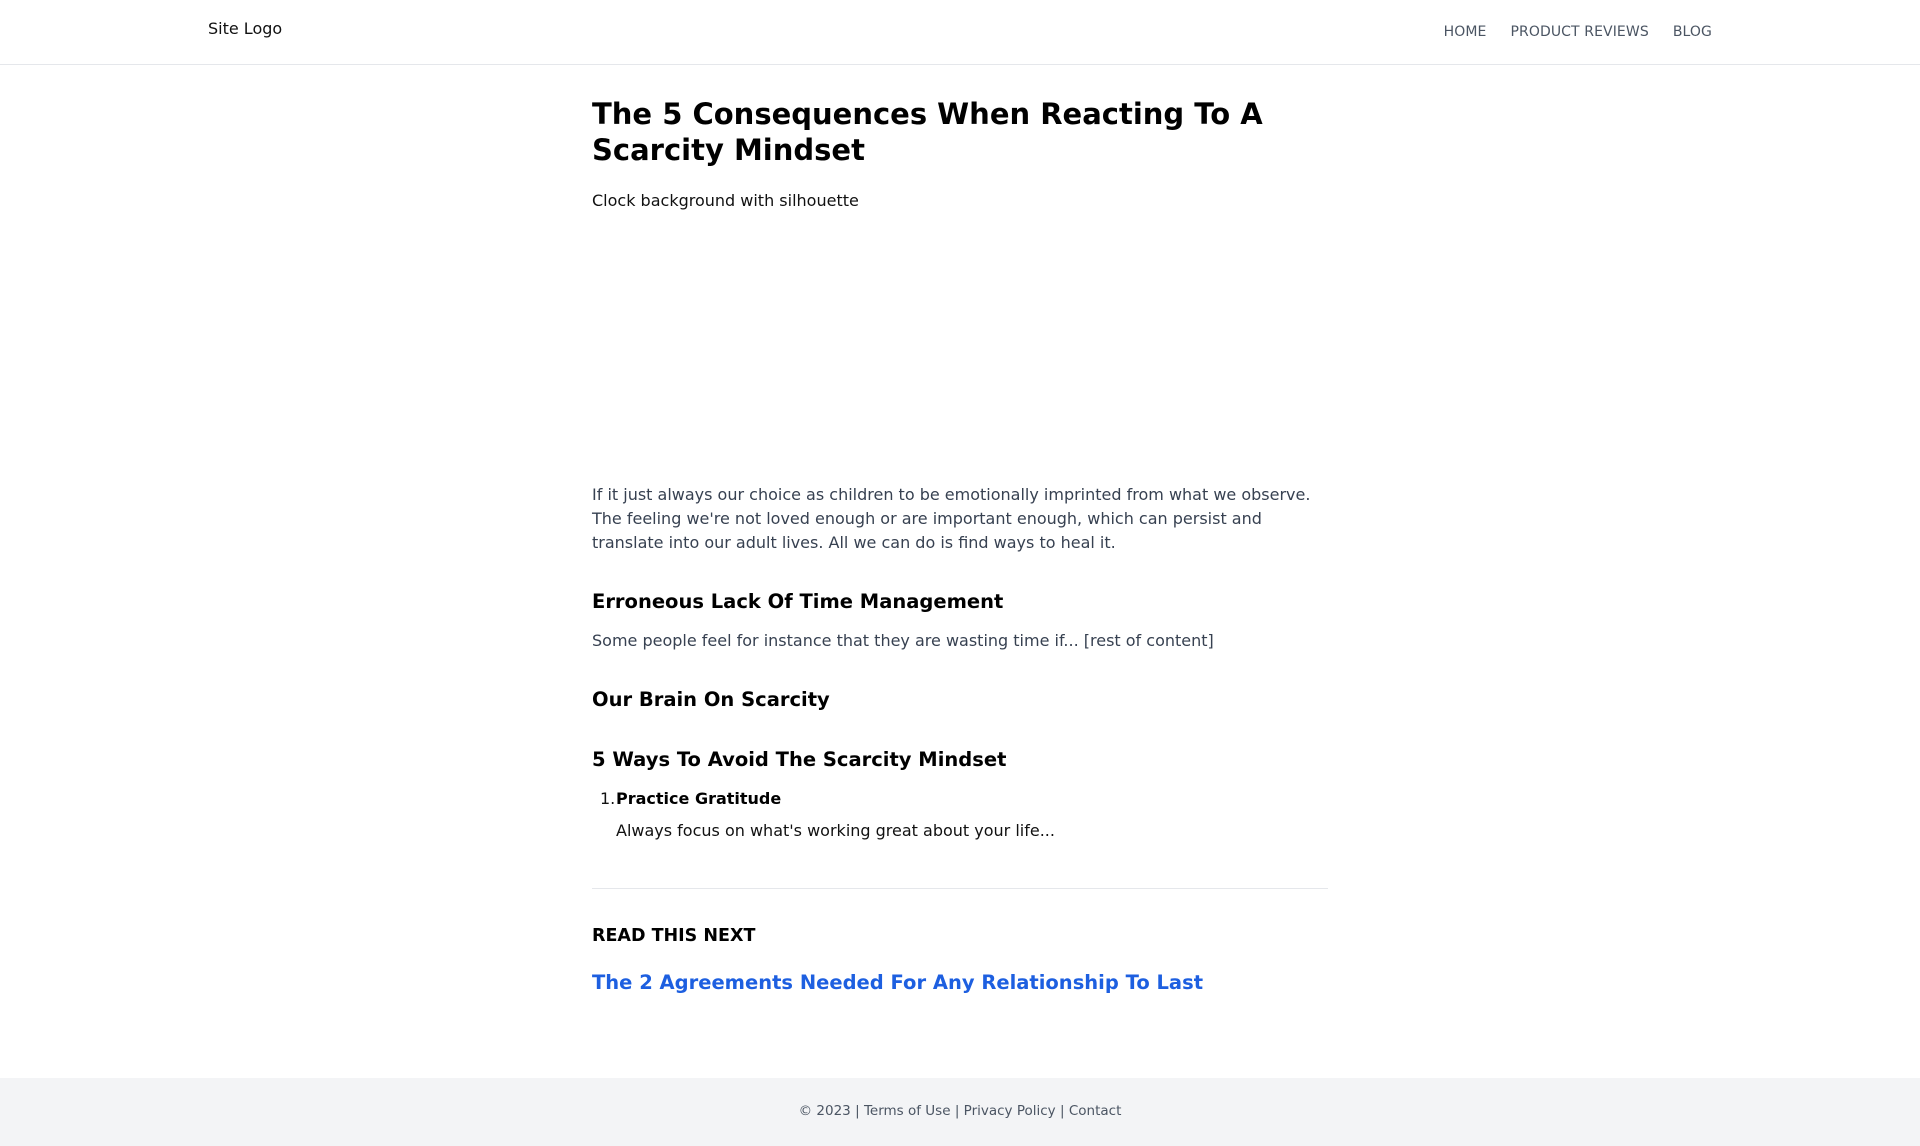 This screenshot has height=1146, width=1920. What do you see at coordinates (1692, 32) in the screenshot?
I see `nav-blog-link: BLOG` at bounding box center [1692, 32].